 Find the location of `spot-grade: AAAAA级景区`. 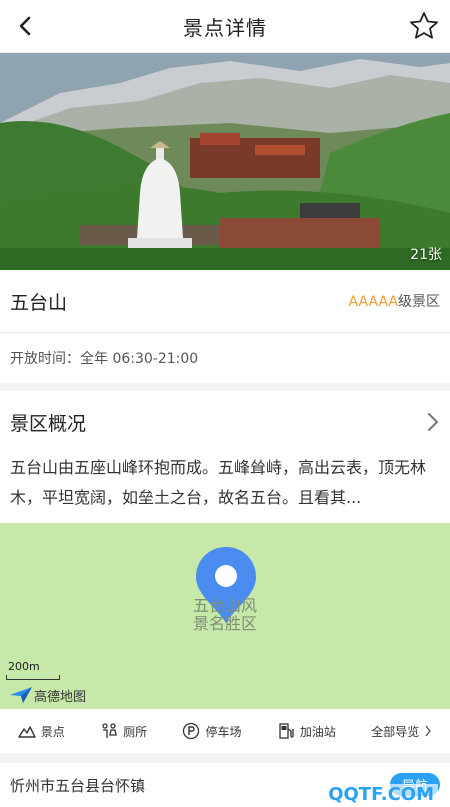

spot-grade: AAAAA级景区 is located at coordinates (394, 301).